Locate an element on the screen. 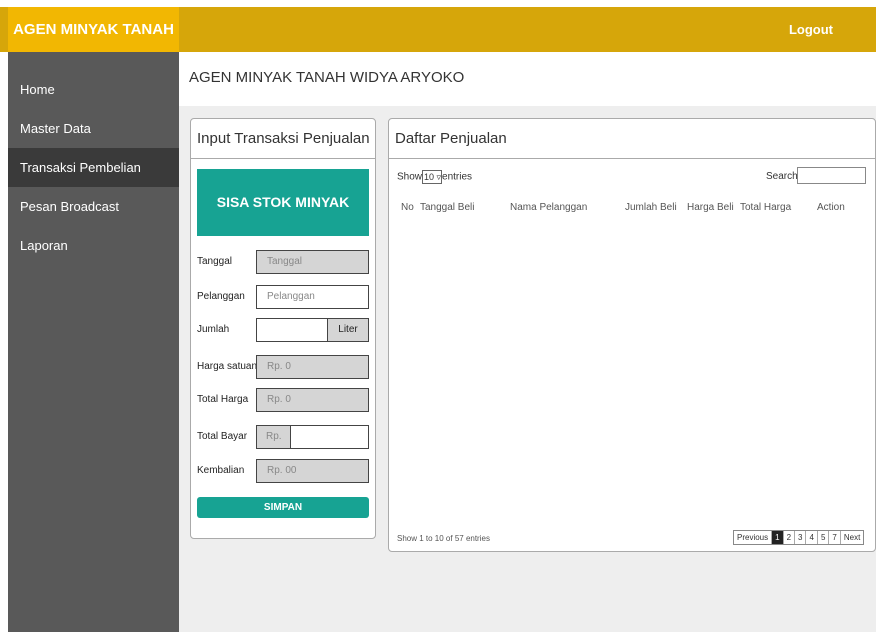  pagination-page-5: 5 is located at coordinates (823, 537).